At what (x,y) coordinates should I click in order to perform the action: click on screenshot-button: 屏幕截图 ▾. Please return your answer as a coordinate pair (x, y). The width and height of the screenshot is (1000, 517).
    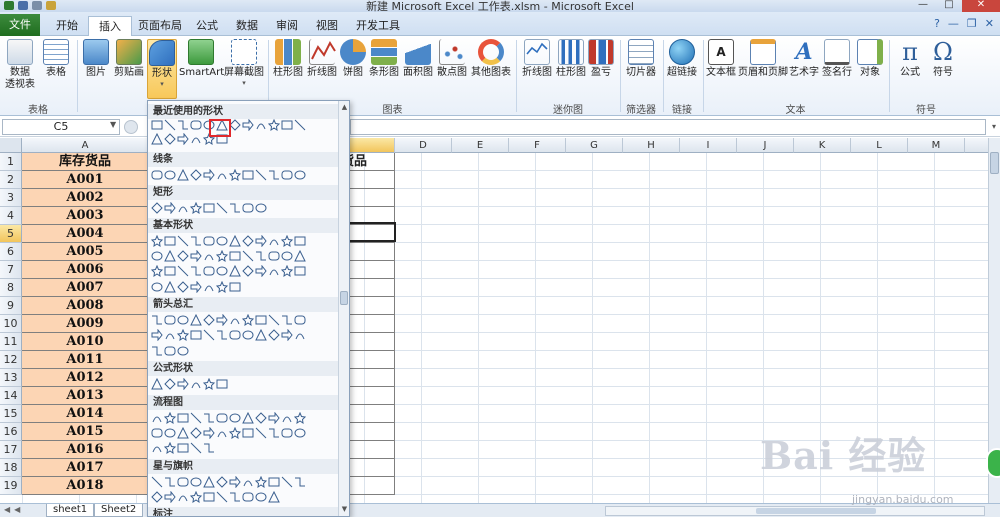
    Looking at the image, I should click on (244, 63).